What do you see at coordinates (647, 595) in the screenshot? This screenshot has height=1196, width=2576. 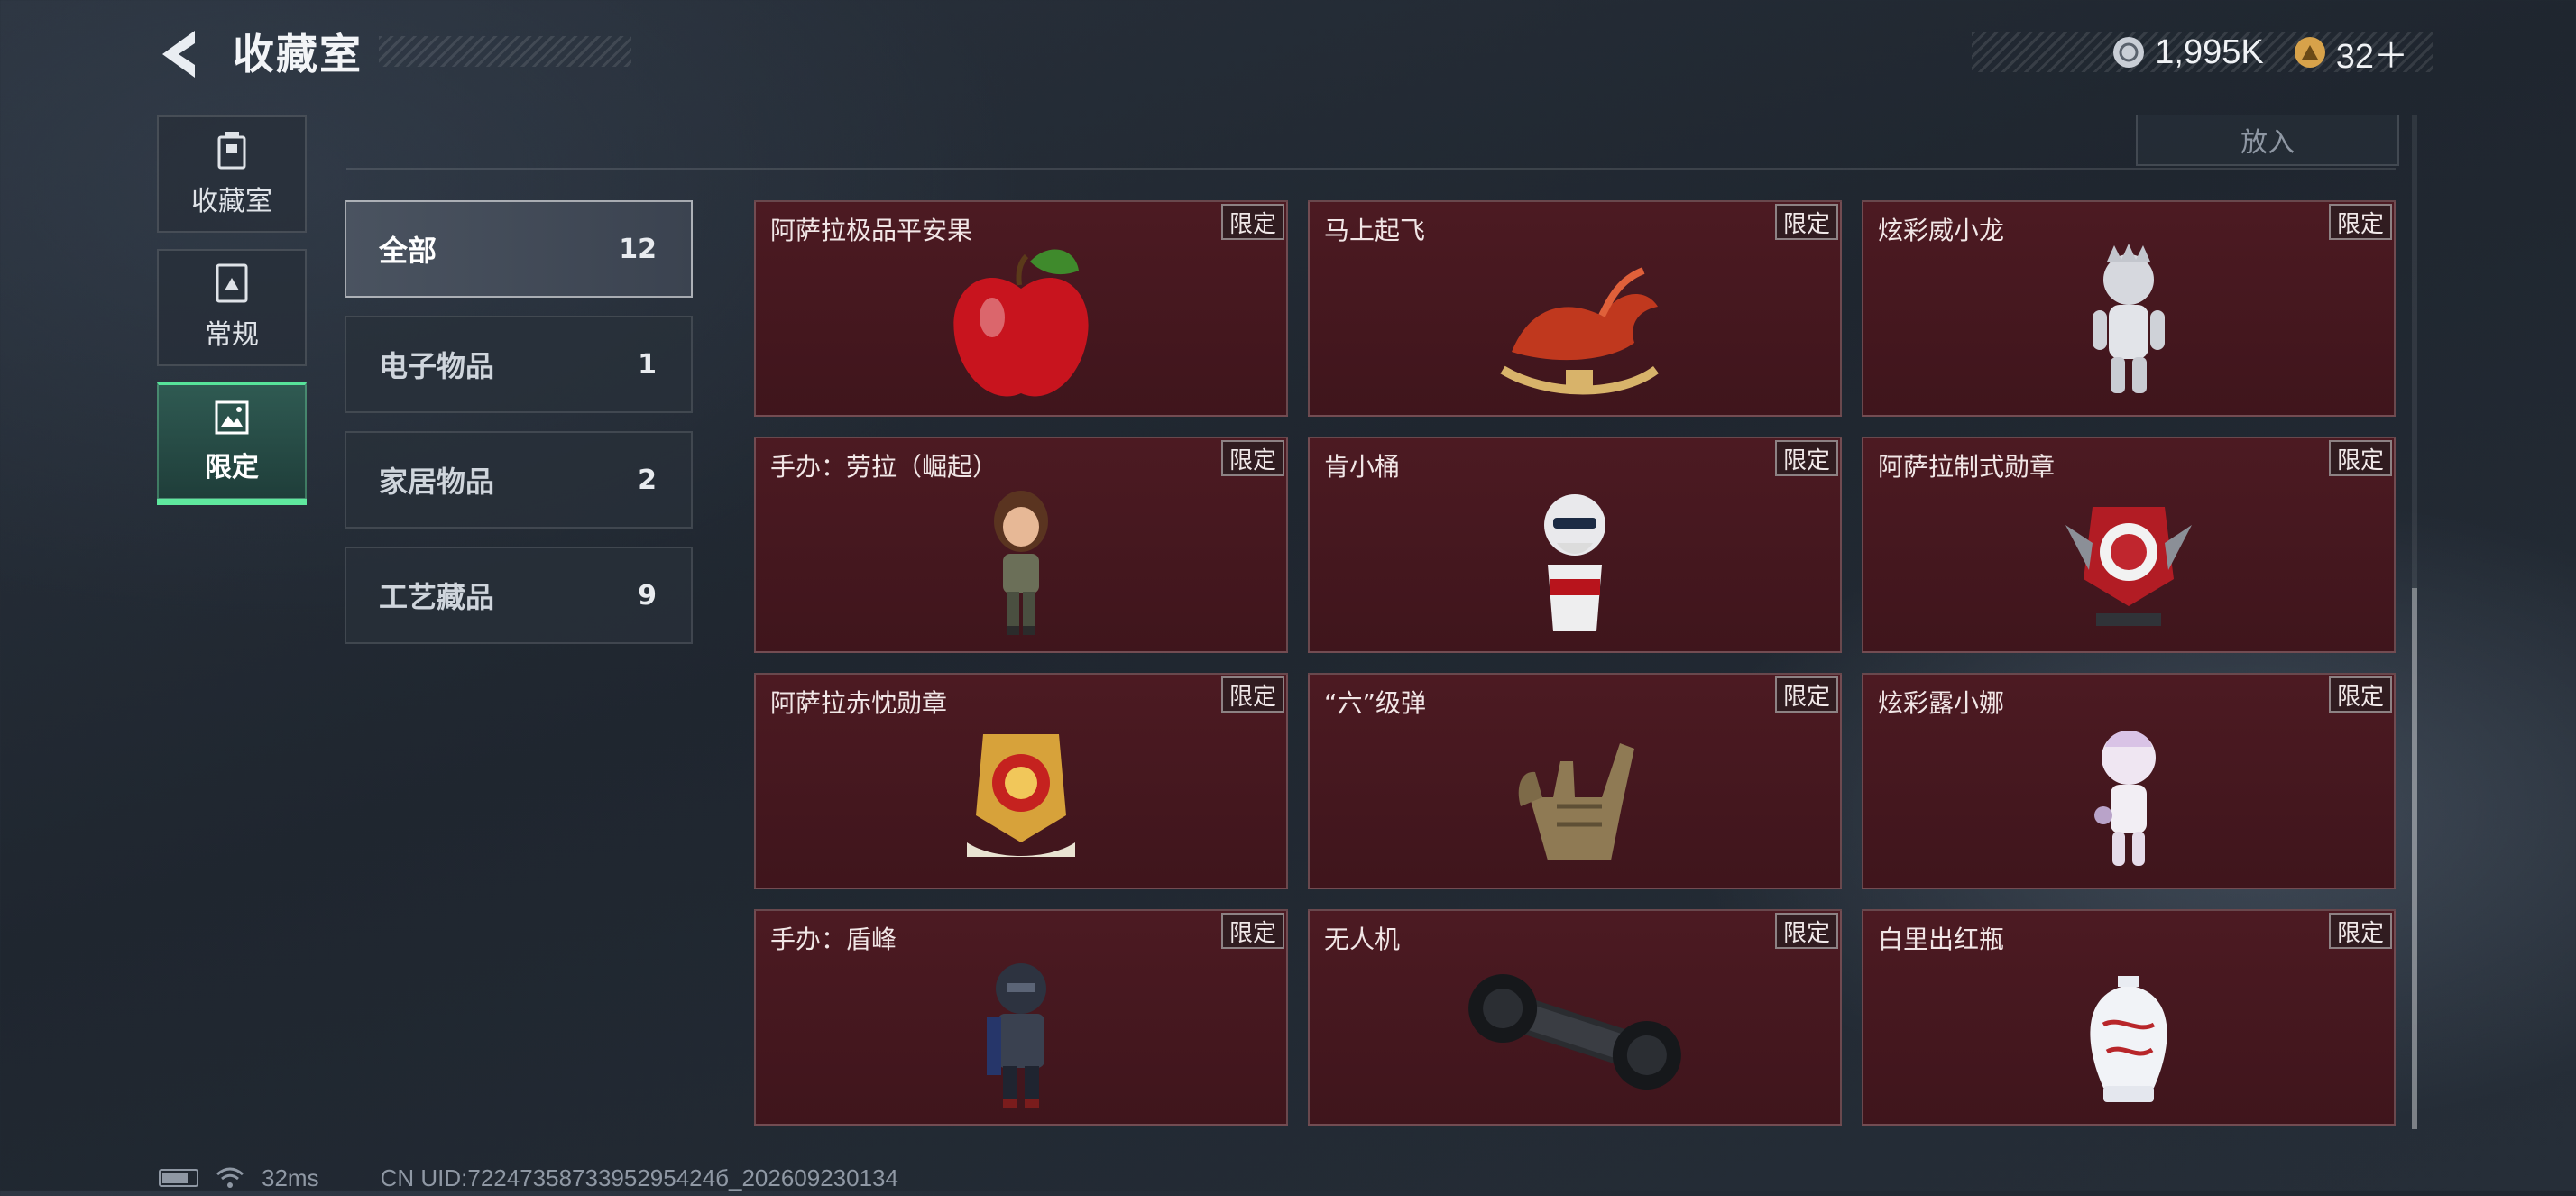 I see `category-count: 9` at bounding box center [647, 595].